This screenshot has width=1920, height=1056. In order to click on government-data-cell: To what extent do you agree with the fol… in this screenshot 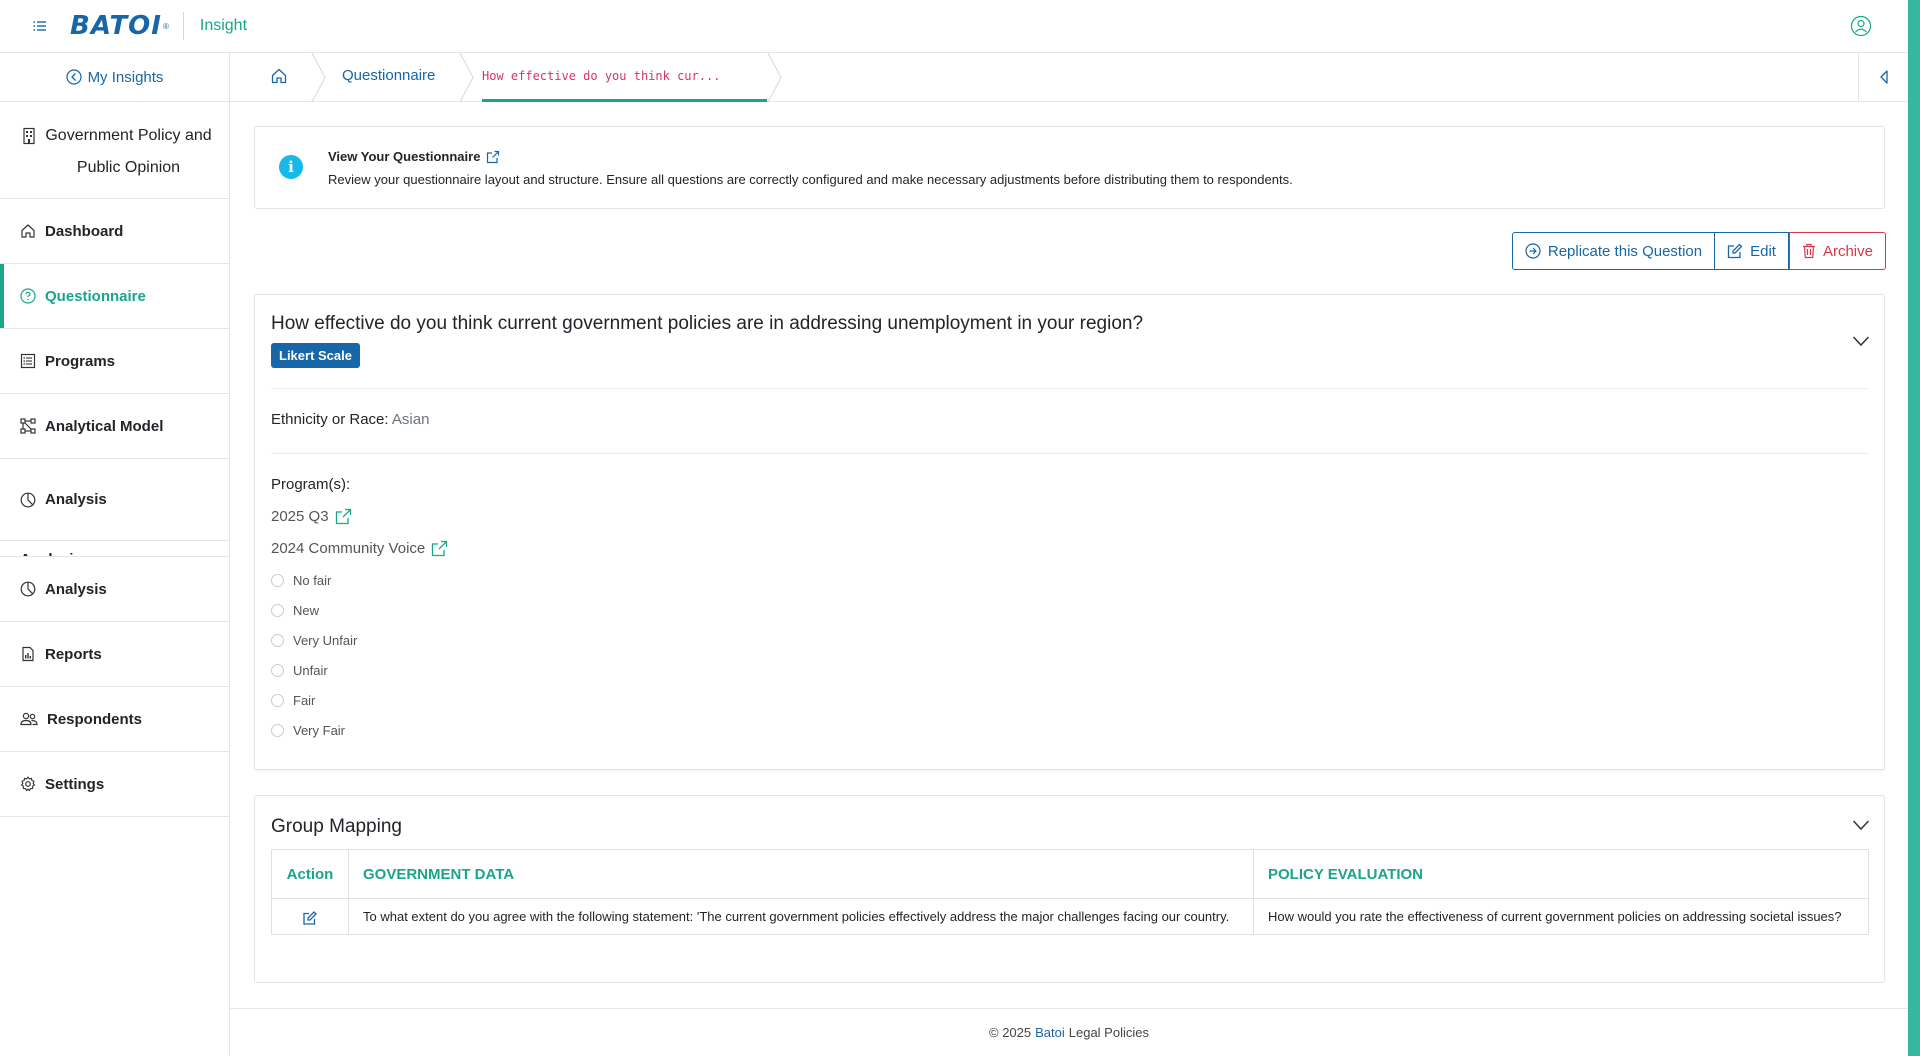, I will do `click(801, 916)`.